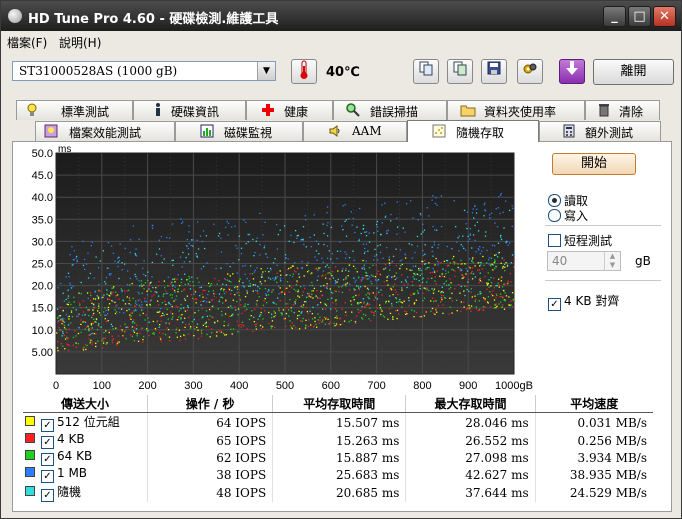 This screenshot has width=682, height=519. Describe the element at coordinates (80, 42) in the screenshot. I see `menu-help: 說明(H)` at that location.